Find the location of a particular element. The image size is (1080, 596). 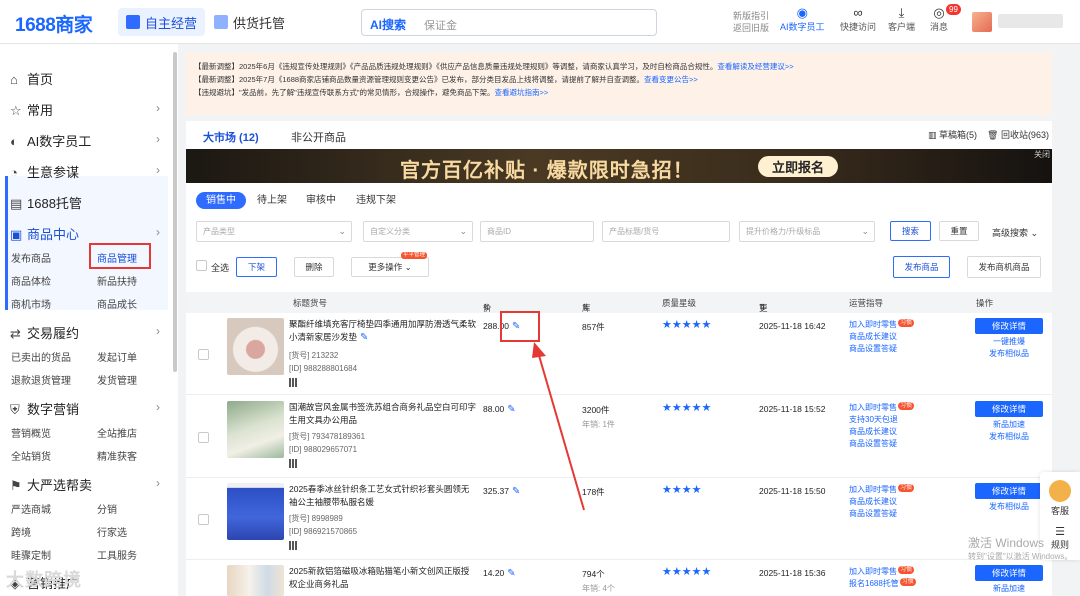

publish-biz-button: 发布商机商品 is located at coordinates (1004, 267).